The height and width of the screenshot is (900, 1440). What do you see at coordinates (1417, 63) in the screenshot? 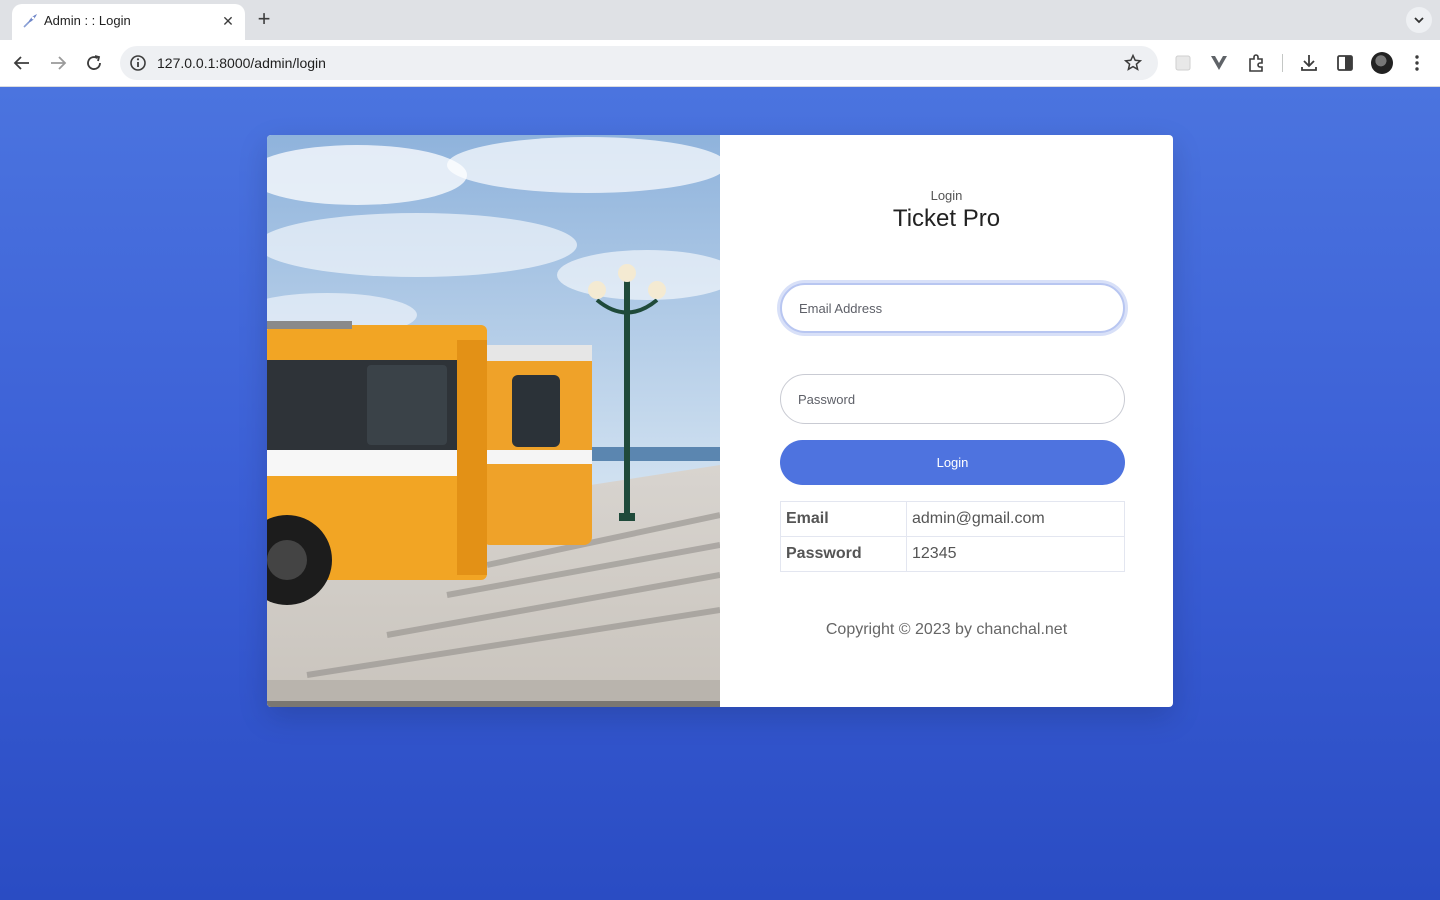
I see `menu-kebab-icon` at bounding box center [1417, 63].